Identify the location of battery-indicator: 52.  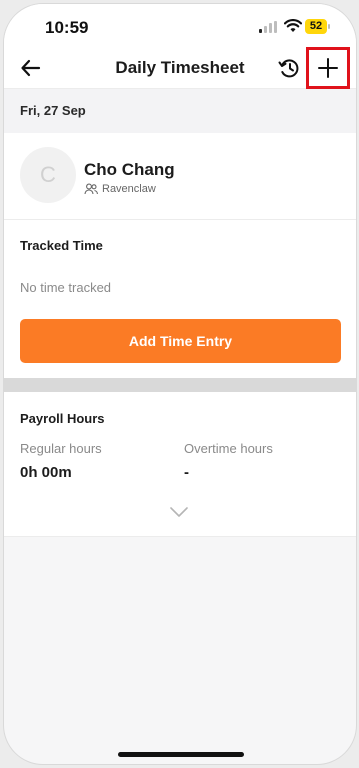
(316, 26).